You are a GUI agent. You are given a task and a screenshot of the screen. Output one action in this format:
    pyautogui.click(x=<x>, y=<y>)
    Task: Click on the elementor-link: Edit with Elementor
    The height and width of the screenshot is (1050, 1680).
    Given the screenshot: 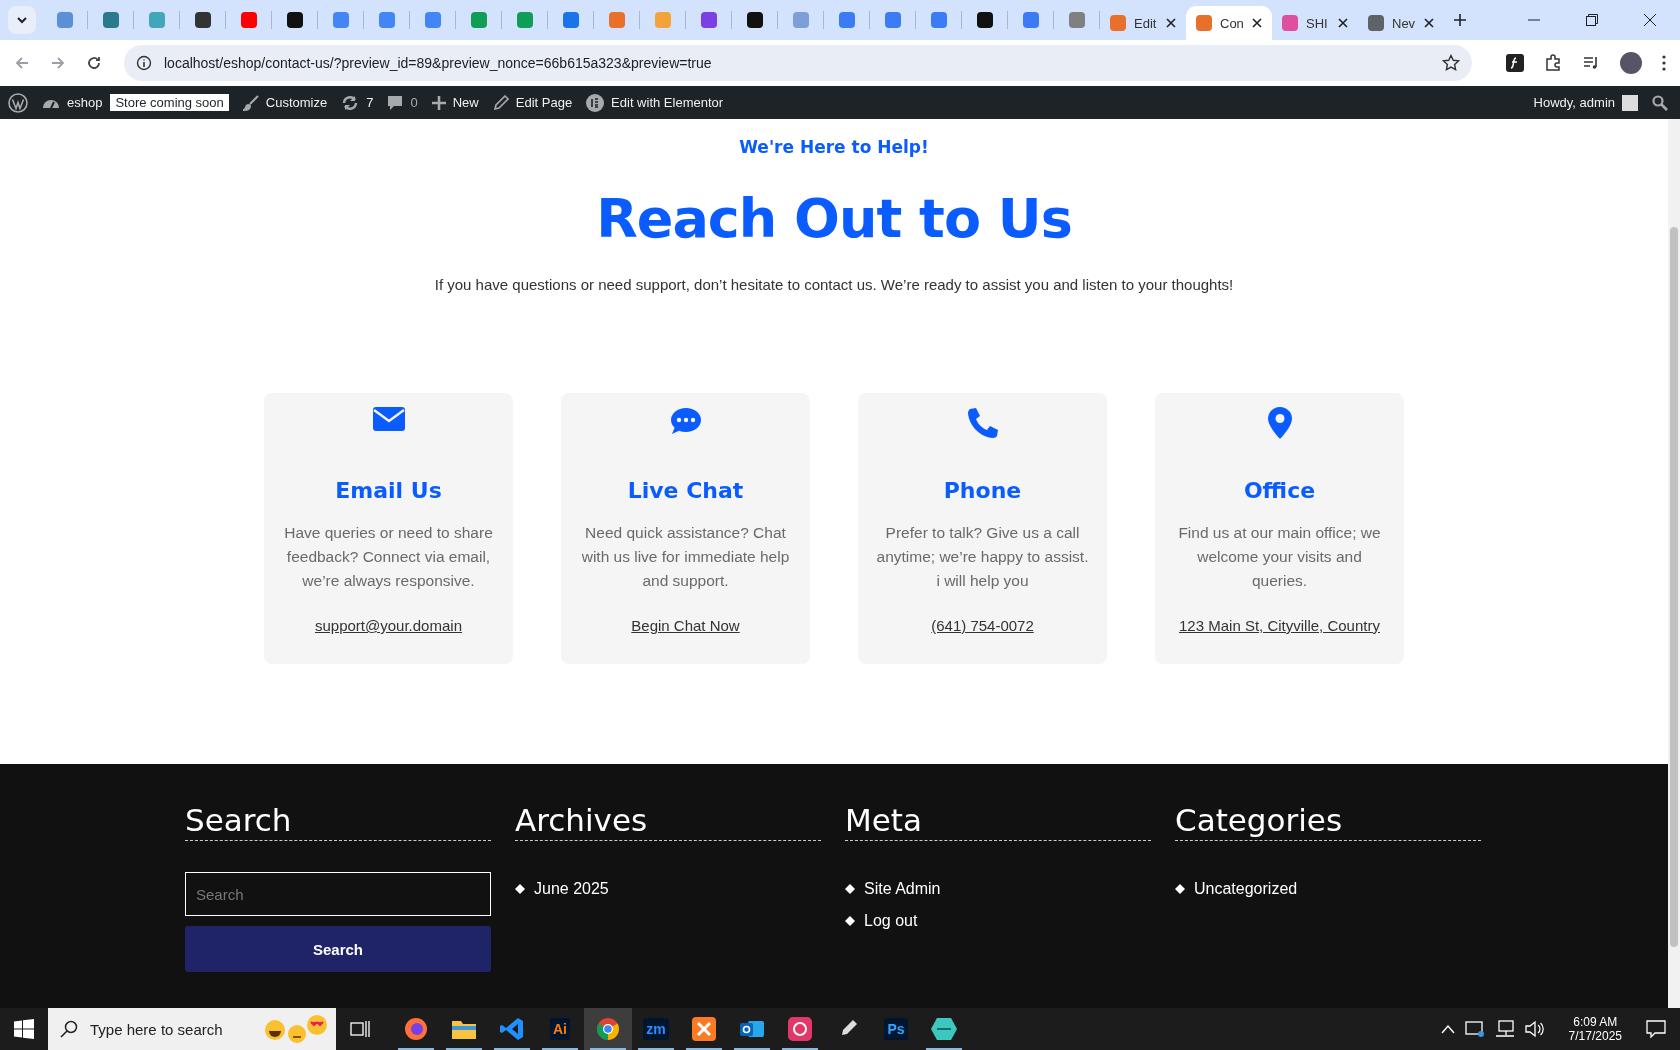 What is the action you would take?
    pyautogui.click(x=655, y=102)
    